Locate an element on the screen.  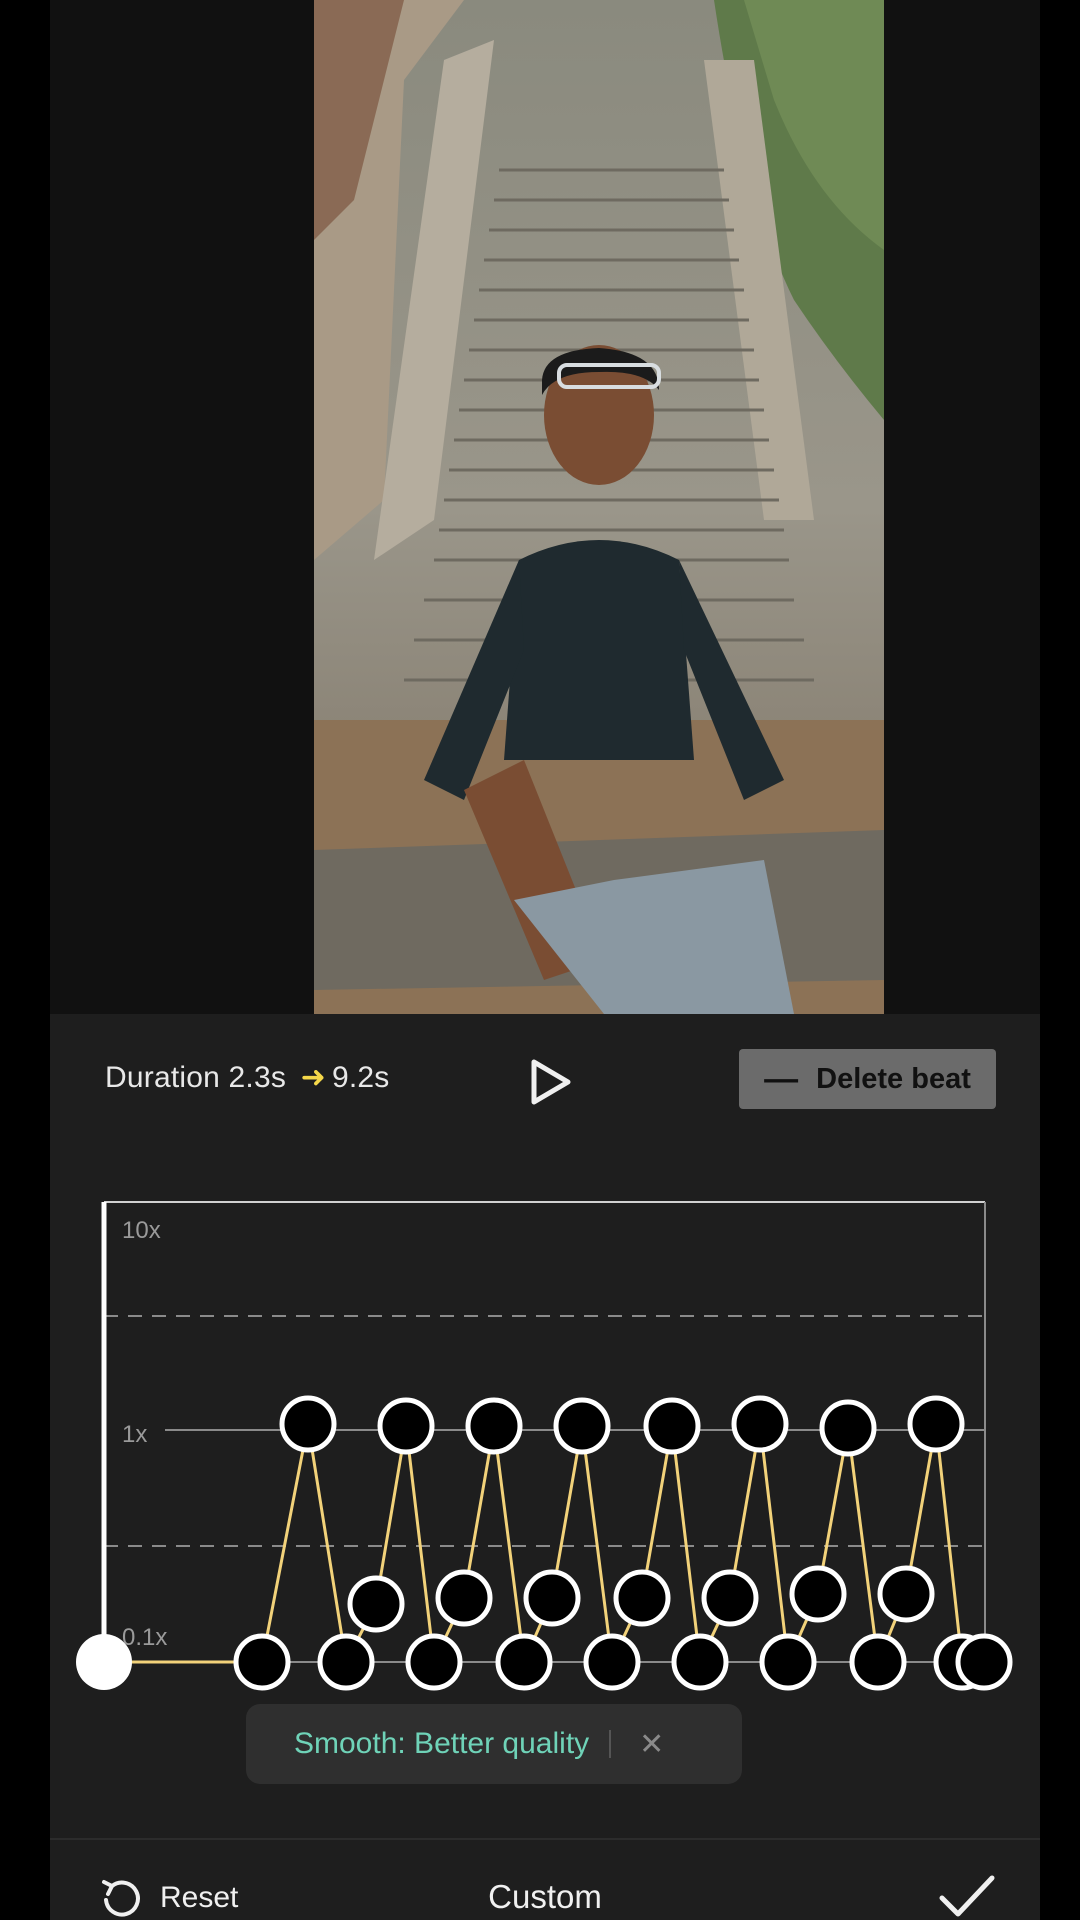
play-icon is located at coordinates (551, 1082).